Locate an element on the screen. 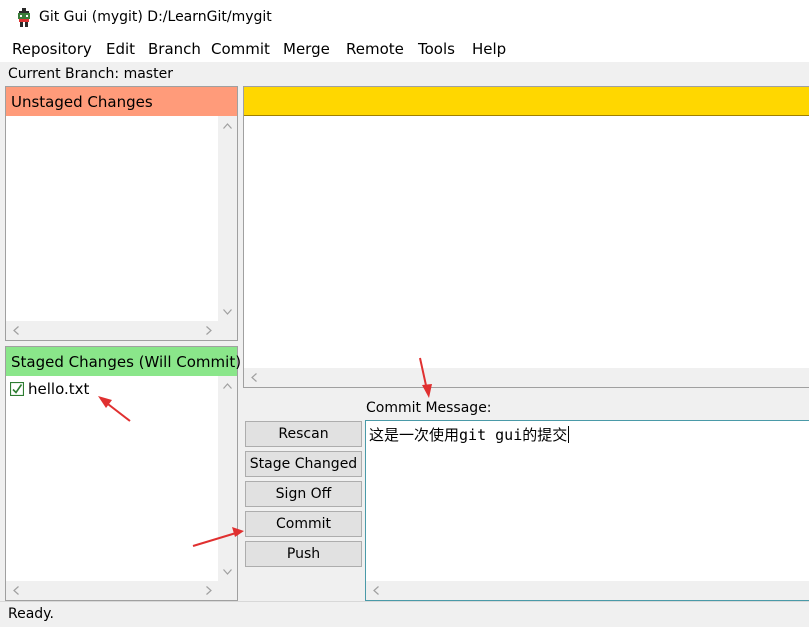 This screenshot has height=627, width=809. rescan-button: Rescan is located at coordinates (303, 434).